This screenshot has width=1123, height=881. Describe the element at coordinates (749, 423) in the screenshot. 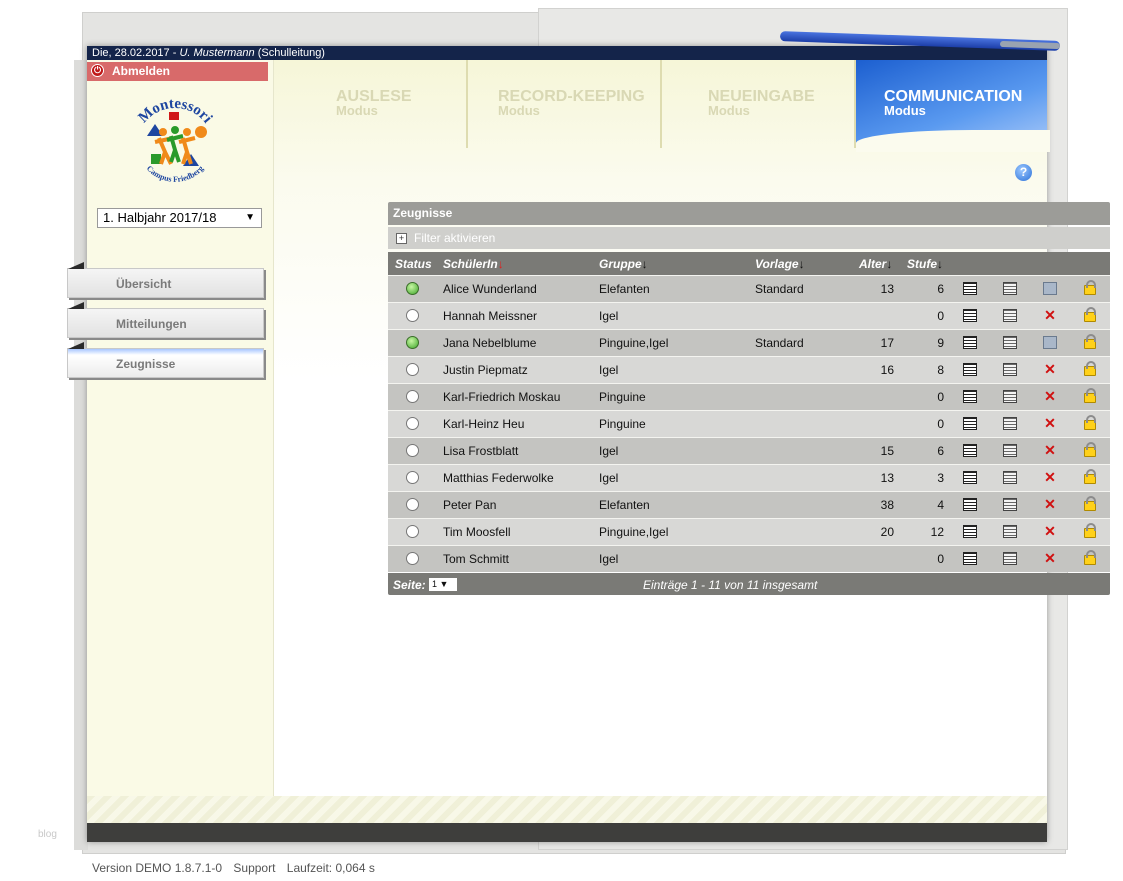

I see `table-row: Karl-Heinz Heu Pinguine 0 ✕` at that location.